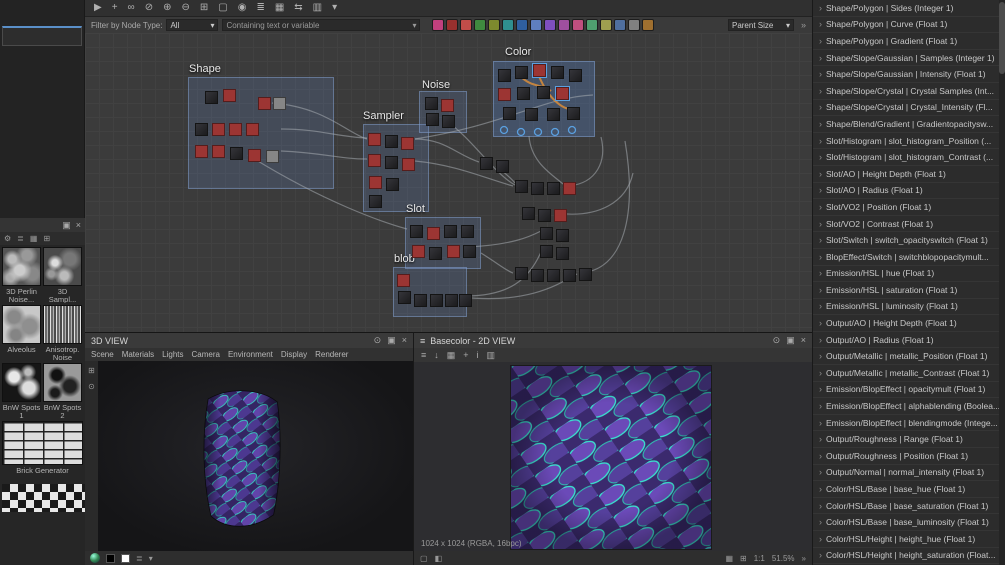  I want to click on menu-item: Renderer, so click(331, 354).